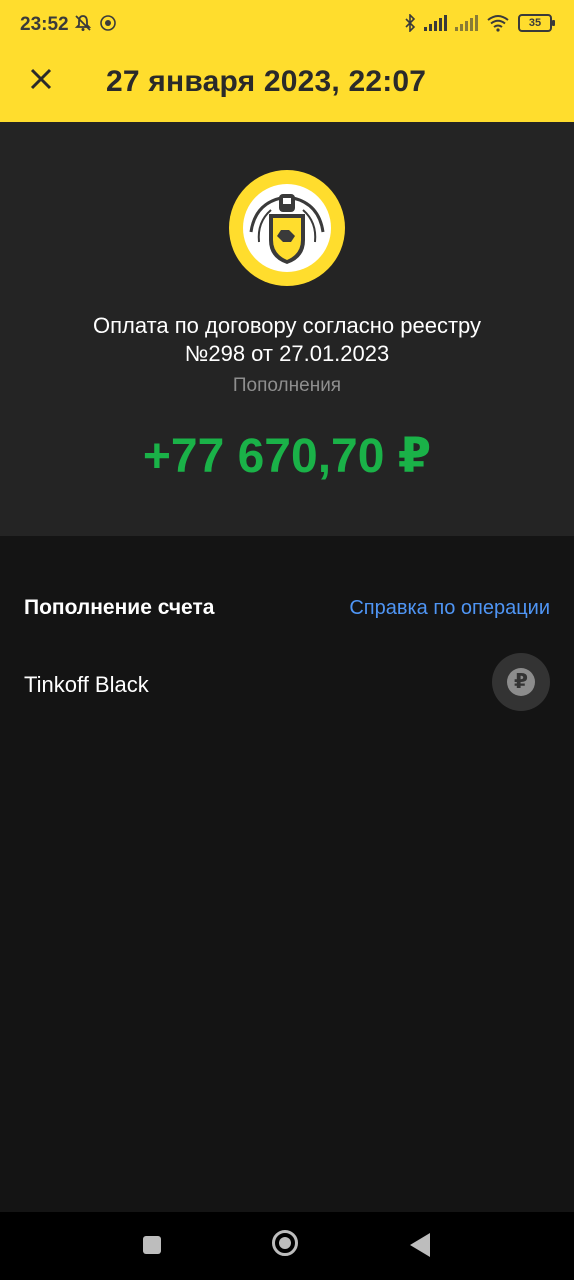 This screenshot has height=1280, width=574. Describe the element at coordinates (479, 23) in the screenshot. I see `status-icons-right: 35` at that location.